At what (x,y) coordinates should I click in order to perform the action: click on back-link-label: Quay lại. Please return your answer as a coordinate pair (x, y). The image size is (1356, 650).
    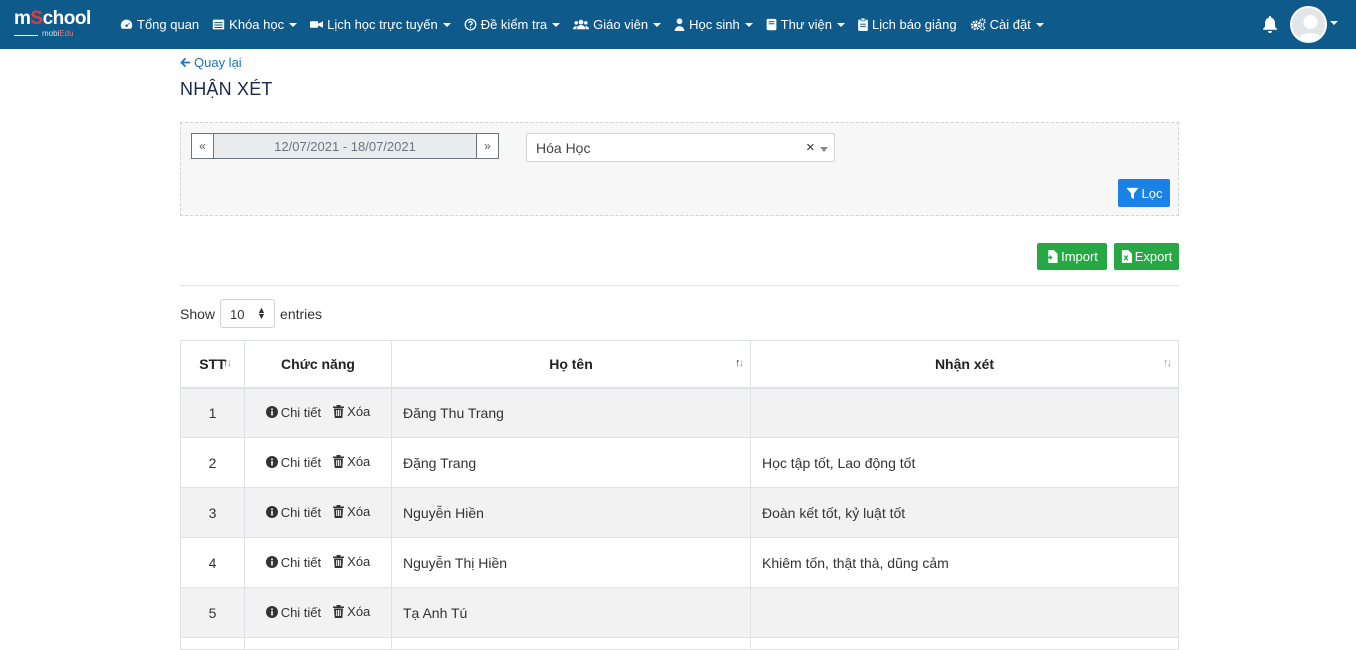
    Looking at the image, I should click on (218, 62).